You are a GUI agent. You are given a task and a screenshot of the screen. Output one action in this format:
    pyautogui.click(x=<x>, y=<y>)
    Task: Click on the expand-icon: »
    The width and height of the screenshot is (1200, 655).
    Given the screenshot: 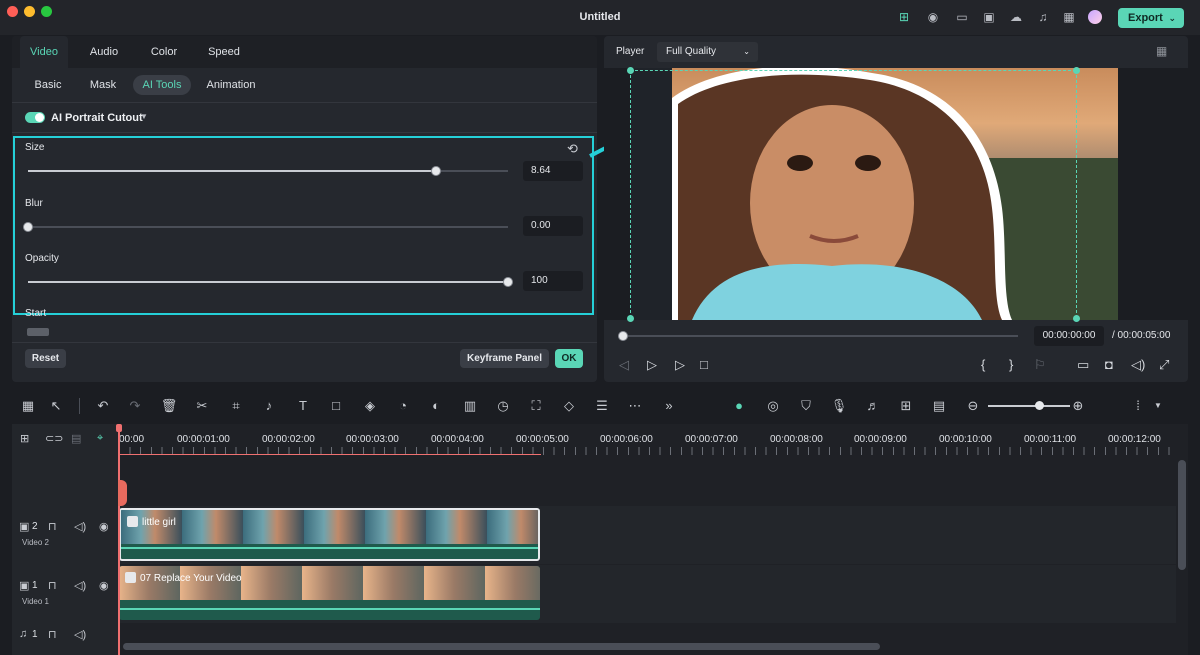 What is the action you would take?
    pyautogui.click(x=669, y=406)
    